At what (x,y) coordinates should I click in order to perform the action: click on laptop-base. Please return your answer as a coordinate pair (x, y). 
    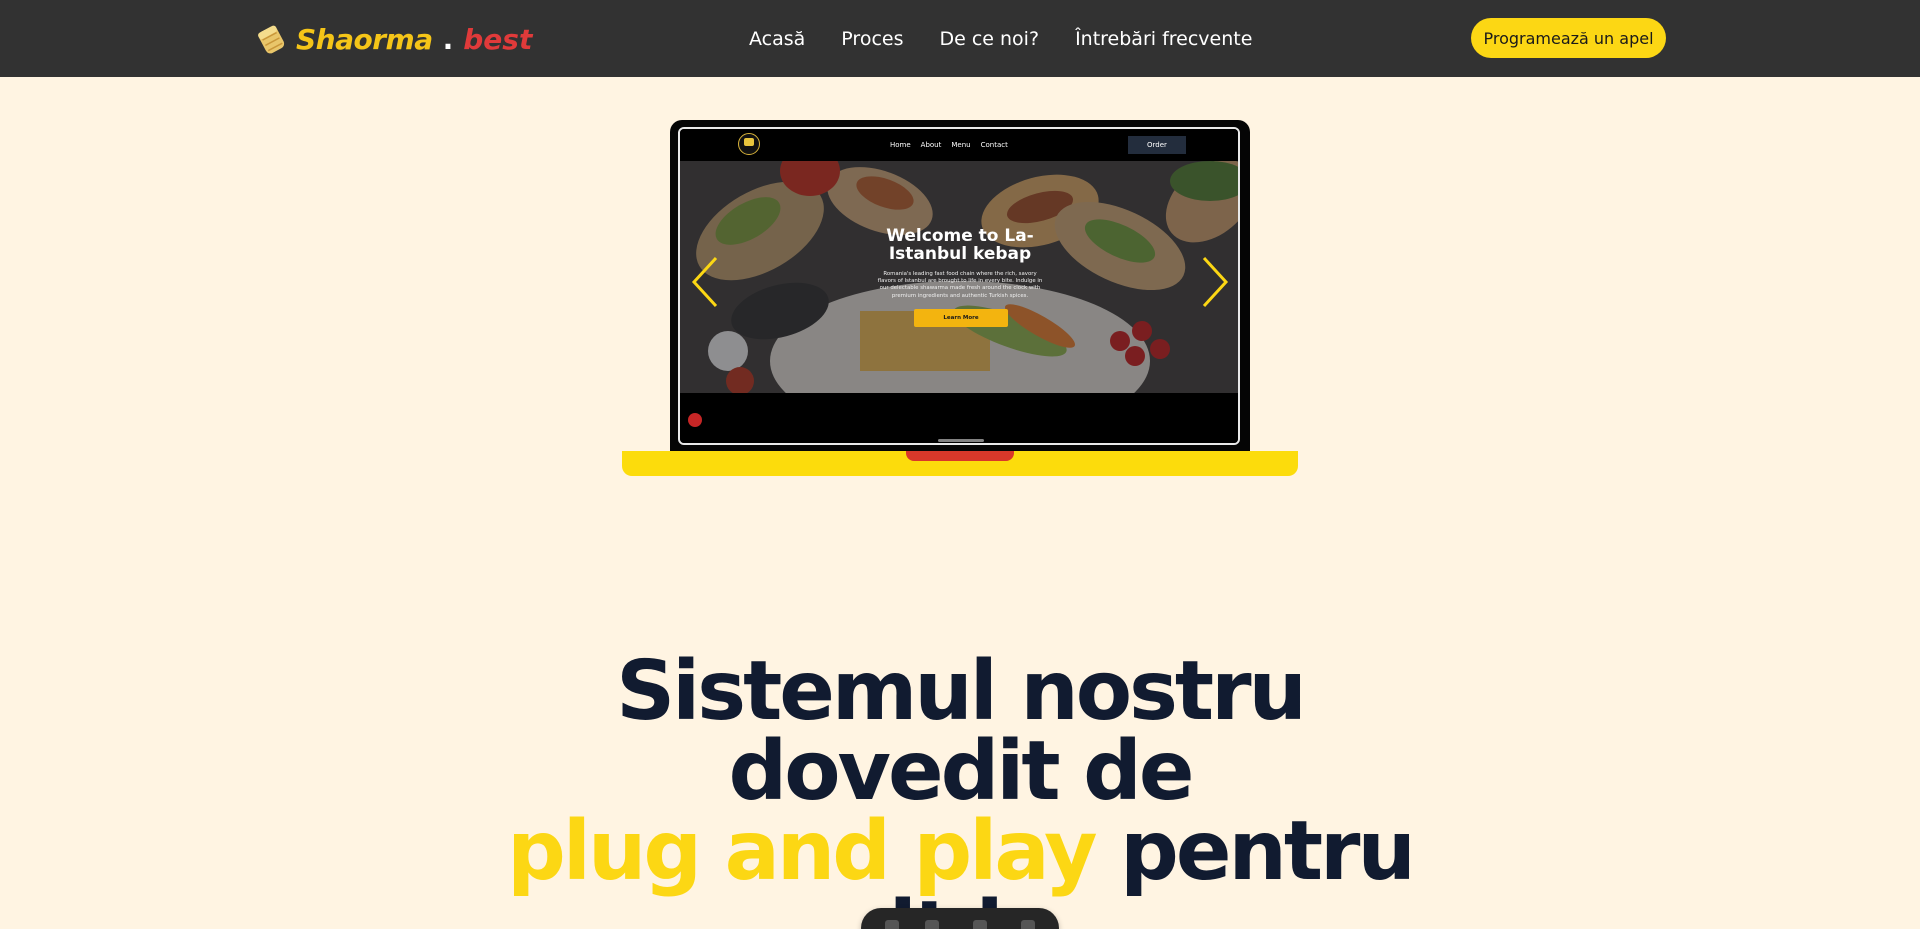
    Looking at the image, I should click on (960, 463).